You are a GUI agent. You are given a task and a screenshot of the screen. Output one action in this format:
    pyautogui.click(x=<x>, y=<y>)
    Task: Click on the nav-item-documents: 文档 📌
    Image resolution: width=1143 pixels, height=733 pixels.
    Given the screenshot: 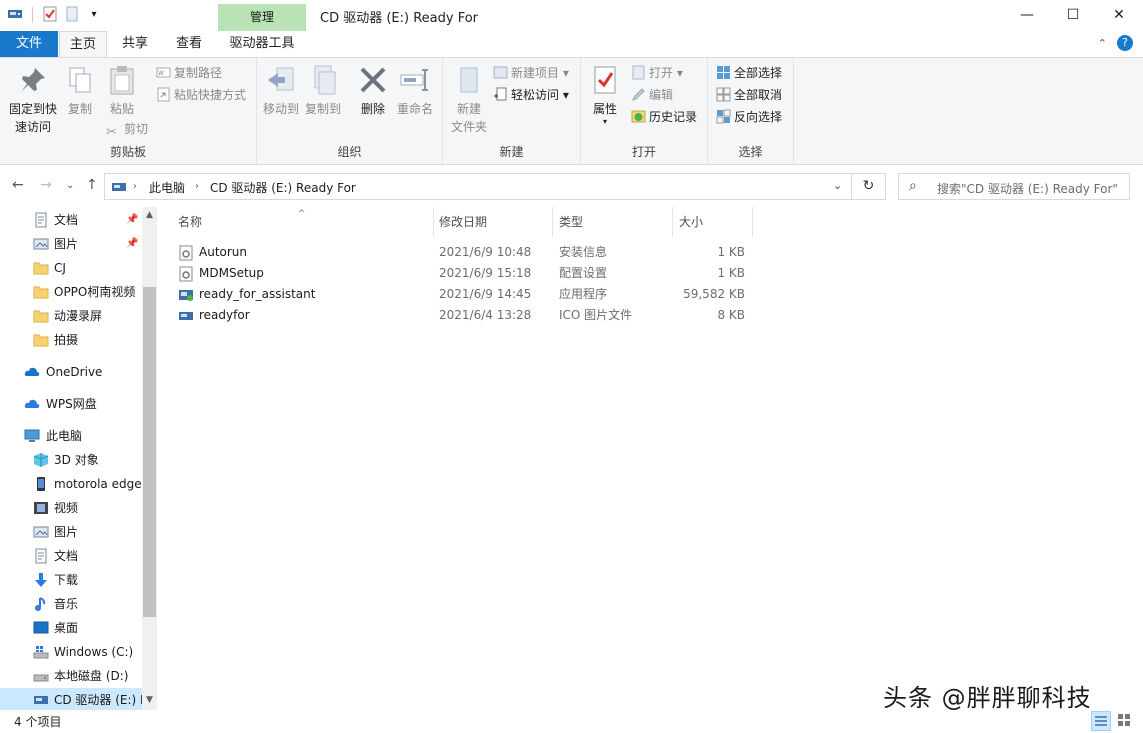 What is the action you would take?
    pyautogui.click(x=71, y=220)
    